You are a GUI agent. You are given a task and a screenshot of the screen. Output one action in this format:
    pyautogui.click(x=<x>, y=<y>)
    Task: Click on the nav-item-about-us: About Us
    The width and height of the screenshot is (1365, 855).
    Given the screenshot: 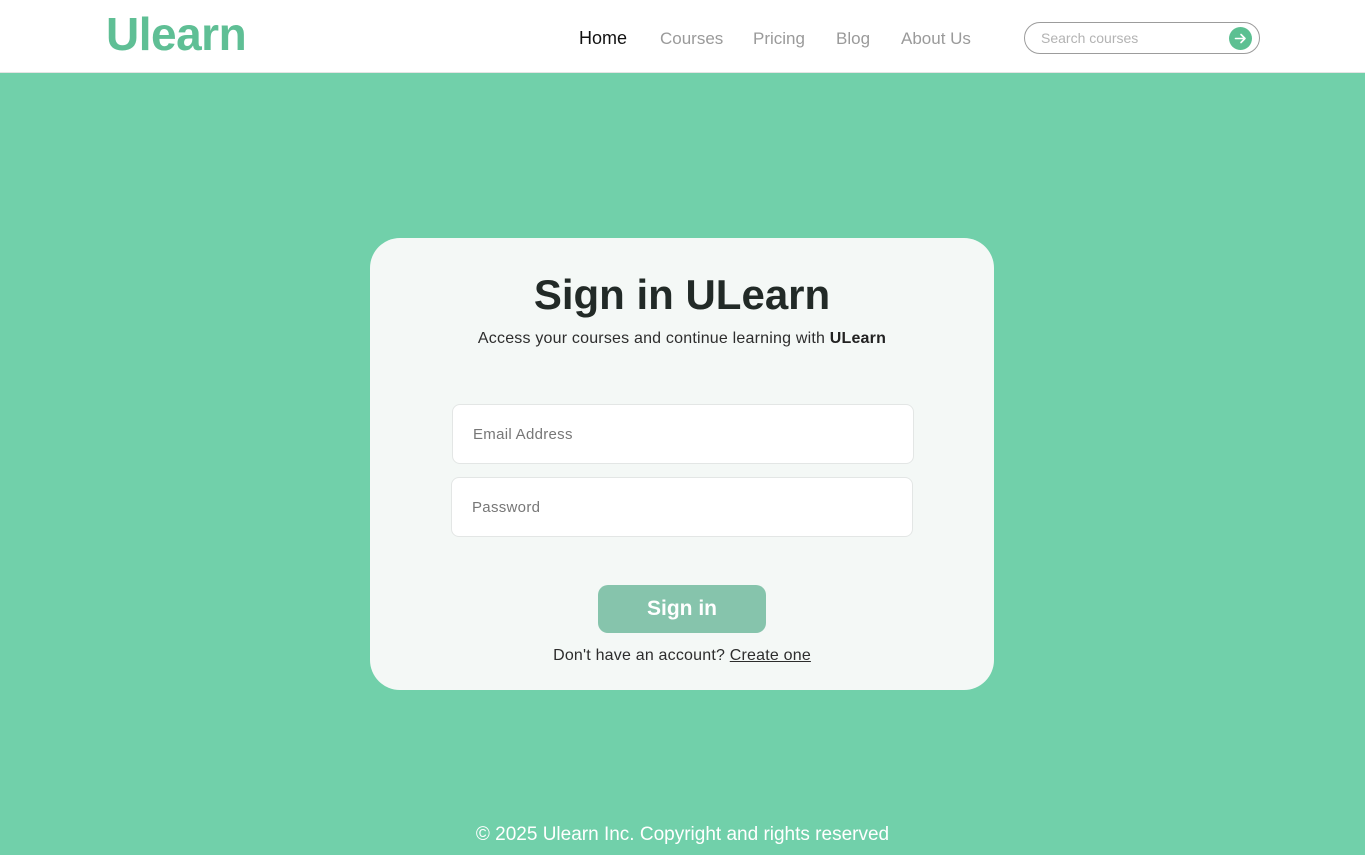 What is the action you would take?
    pyautogui.click(x=936, y=39)
    